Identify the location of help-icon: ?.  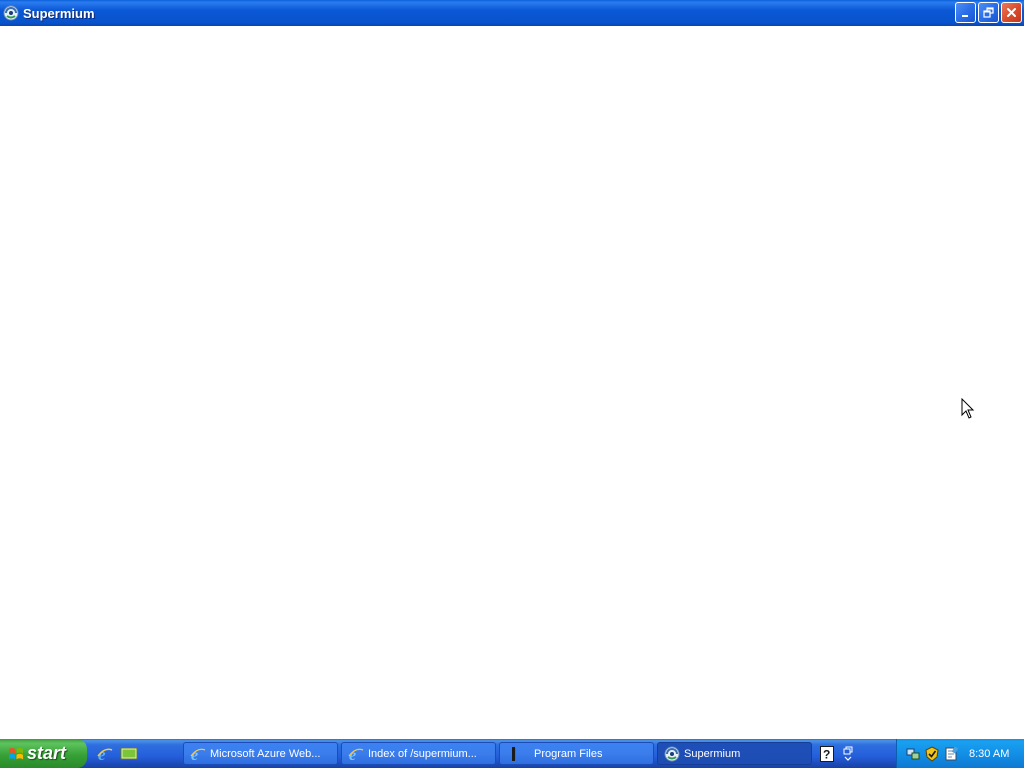
(827, 753).